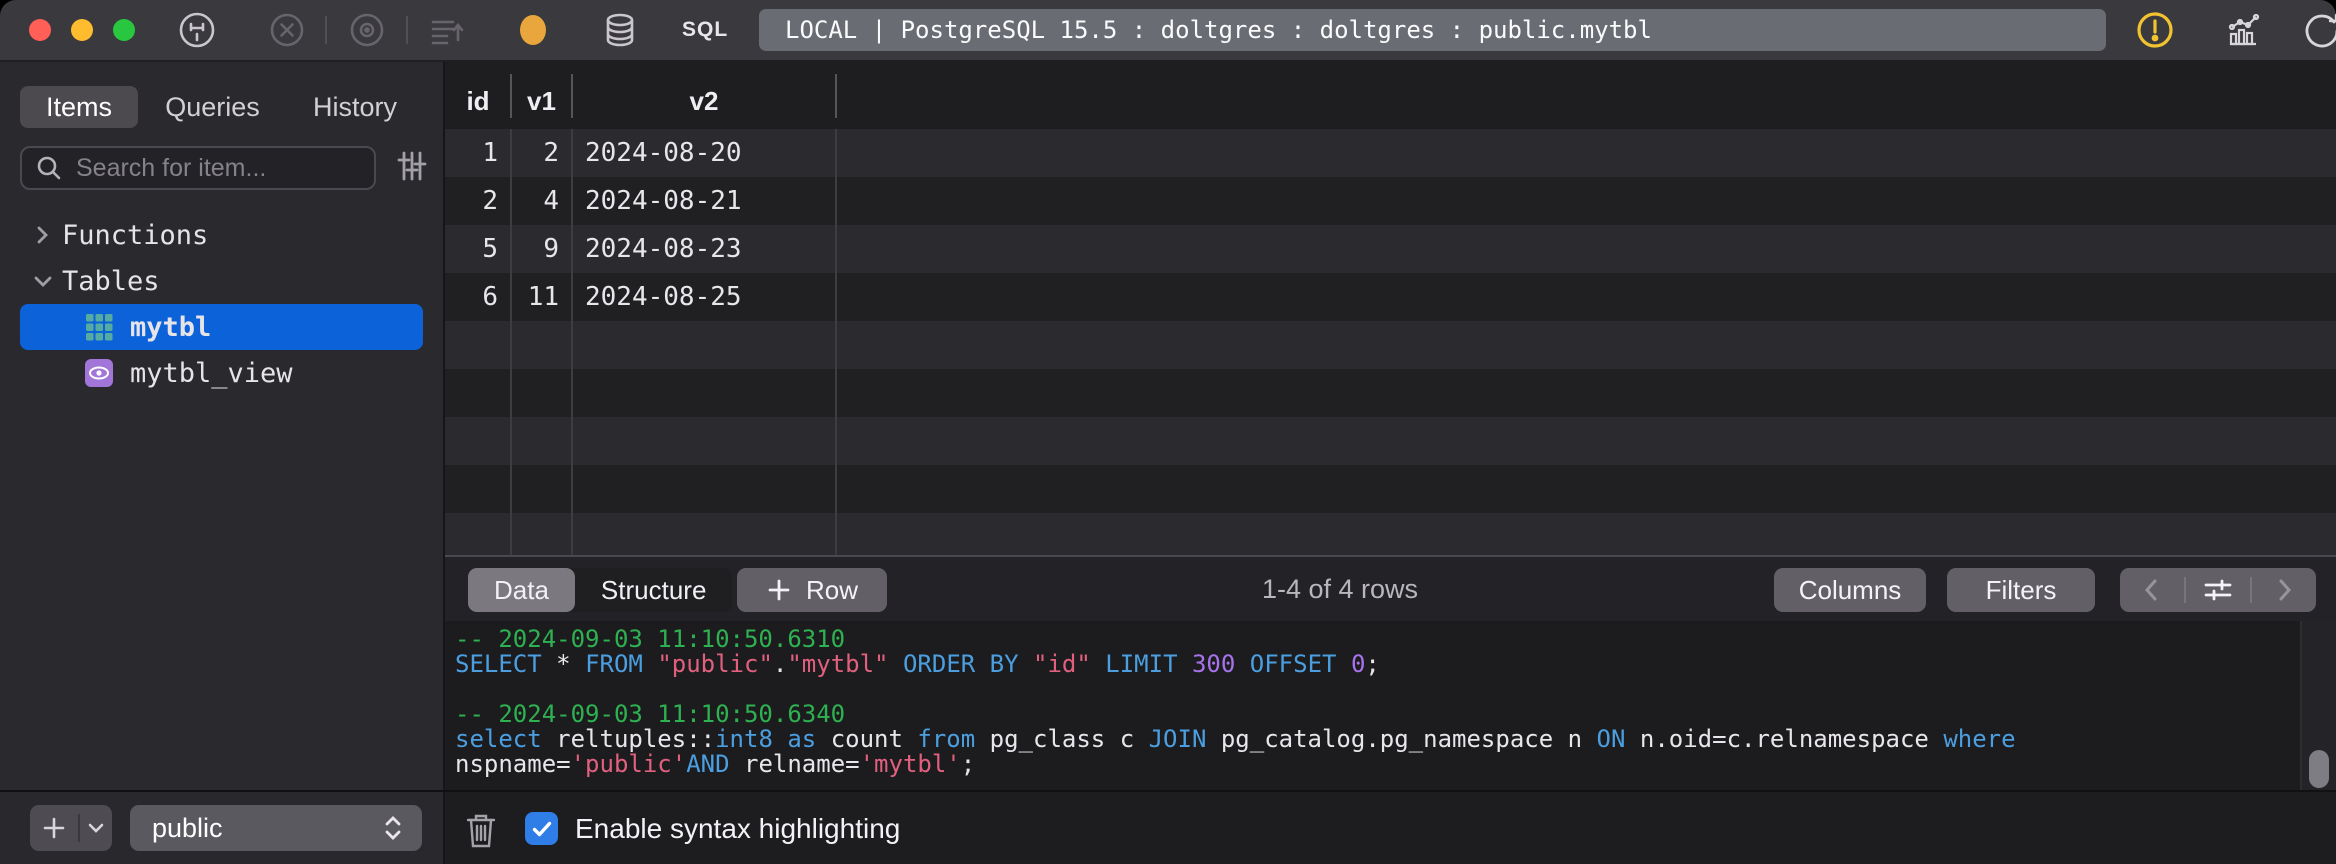  Describe the element at coordinates (650, 639) in the screenshot. I see `sql-token: -- 2024-09-03 11:10:50.6310` at that location.